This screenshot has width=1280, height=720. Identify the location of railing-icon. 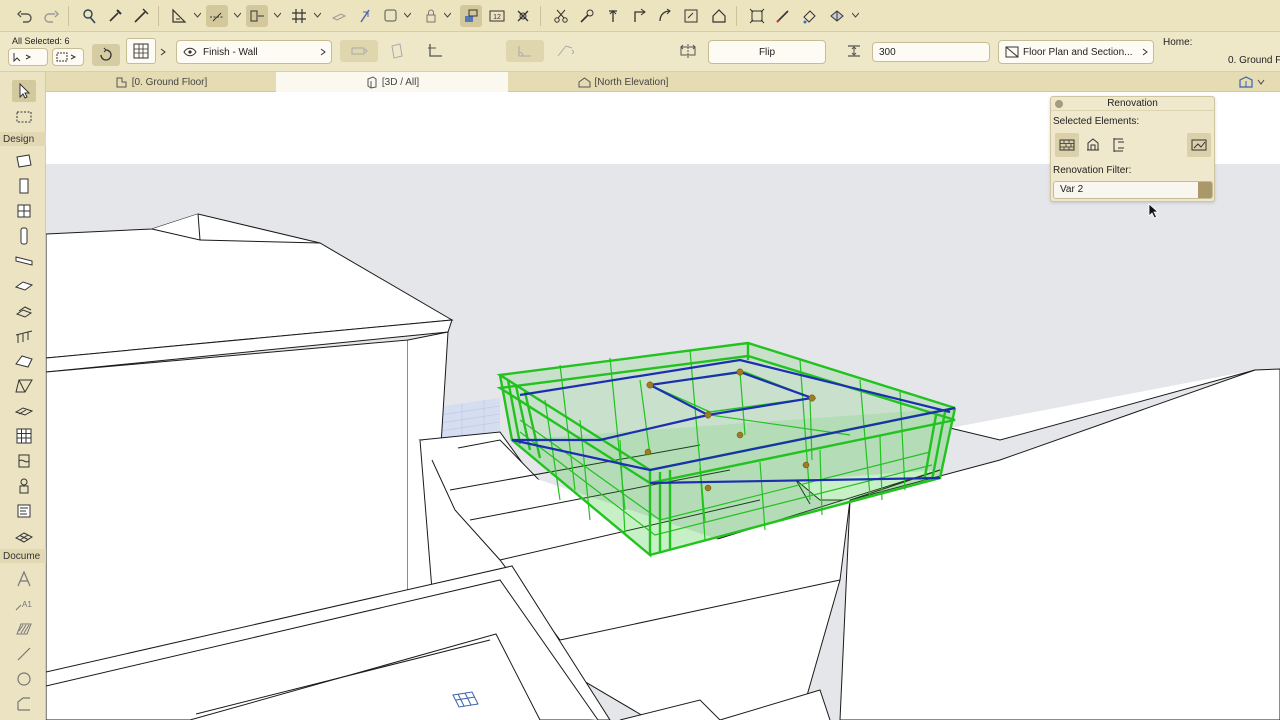
(24, 336).